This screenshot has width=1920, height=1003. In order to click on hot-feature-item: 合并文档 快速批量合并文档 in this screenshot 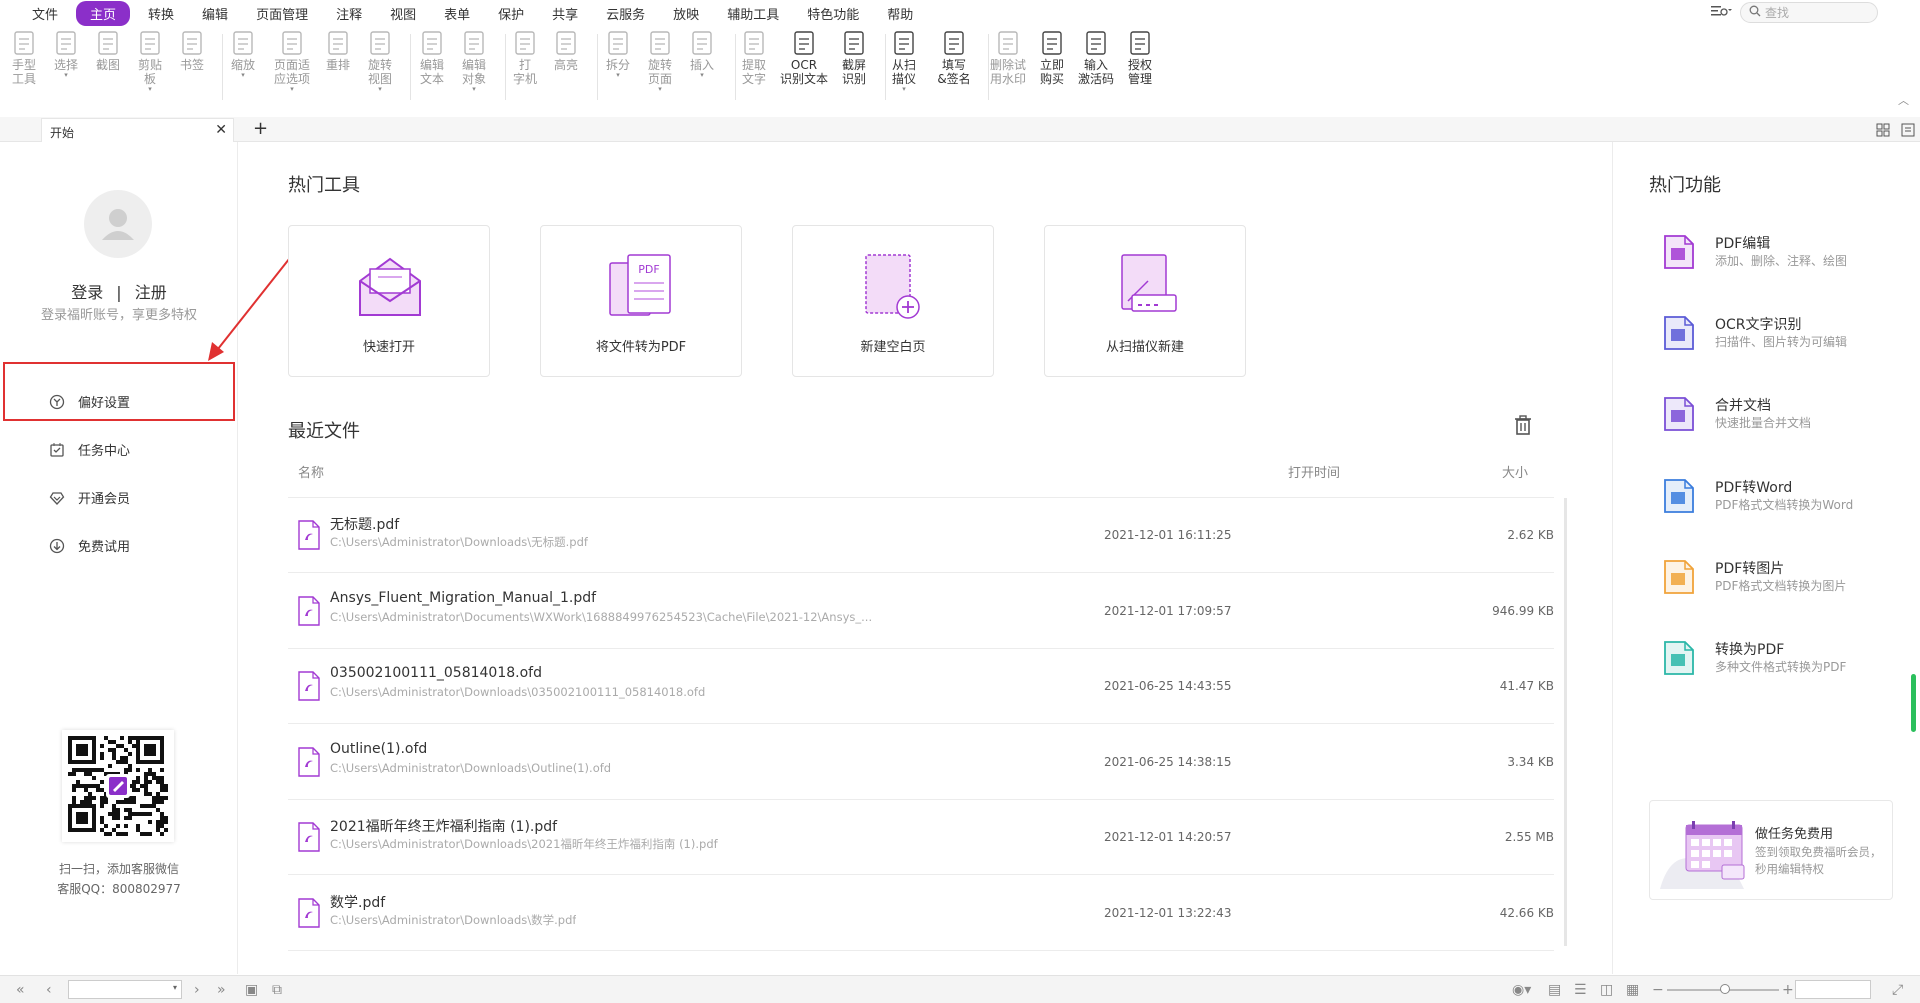, I will do `click(1783, 417)`.